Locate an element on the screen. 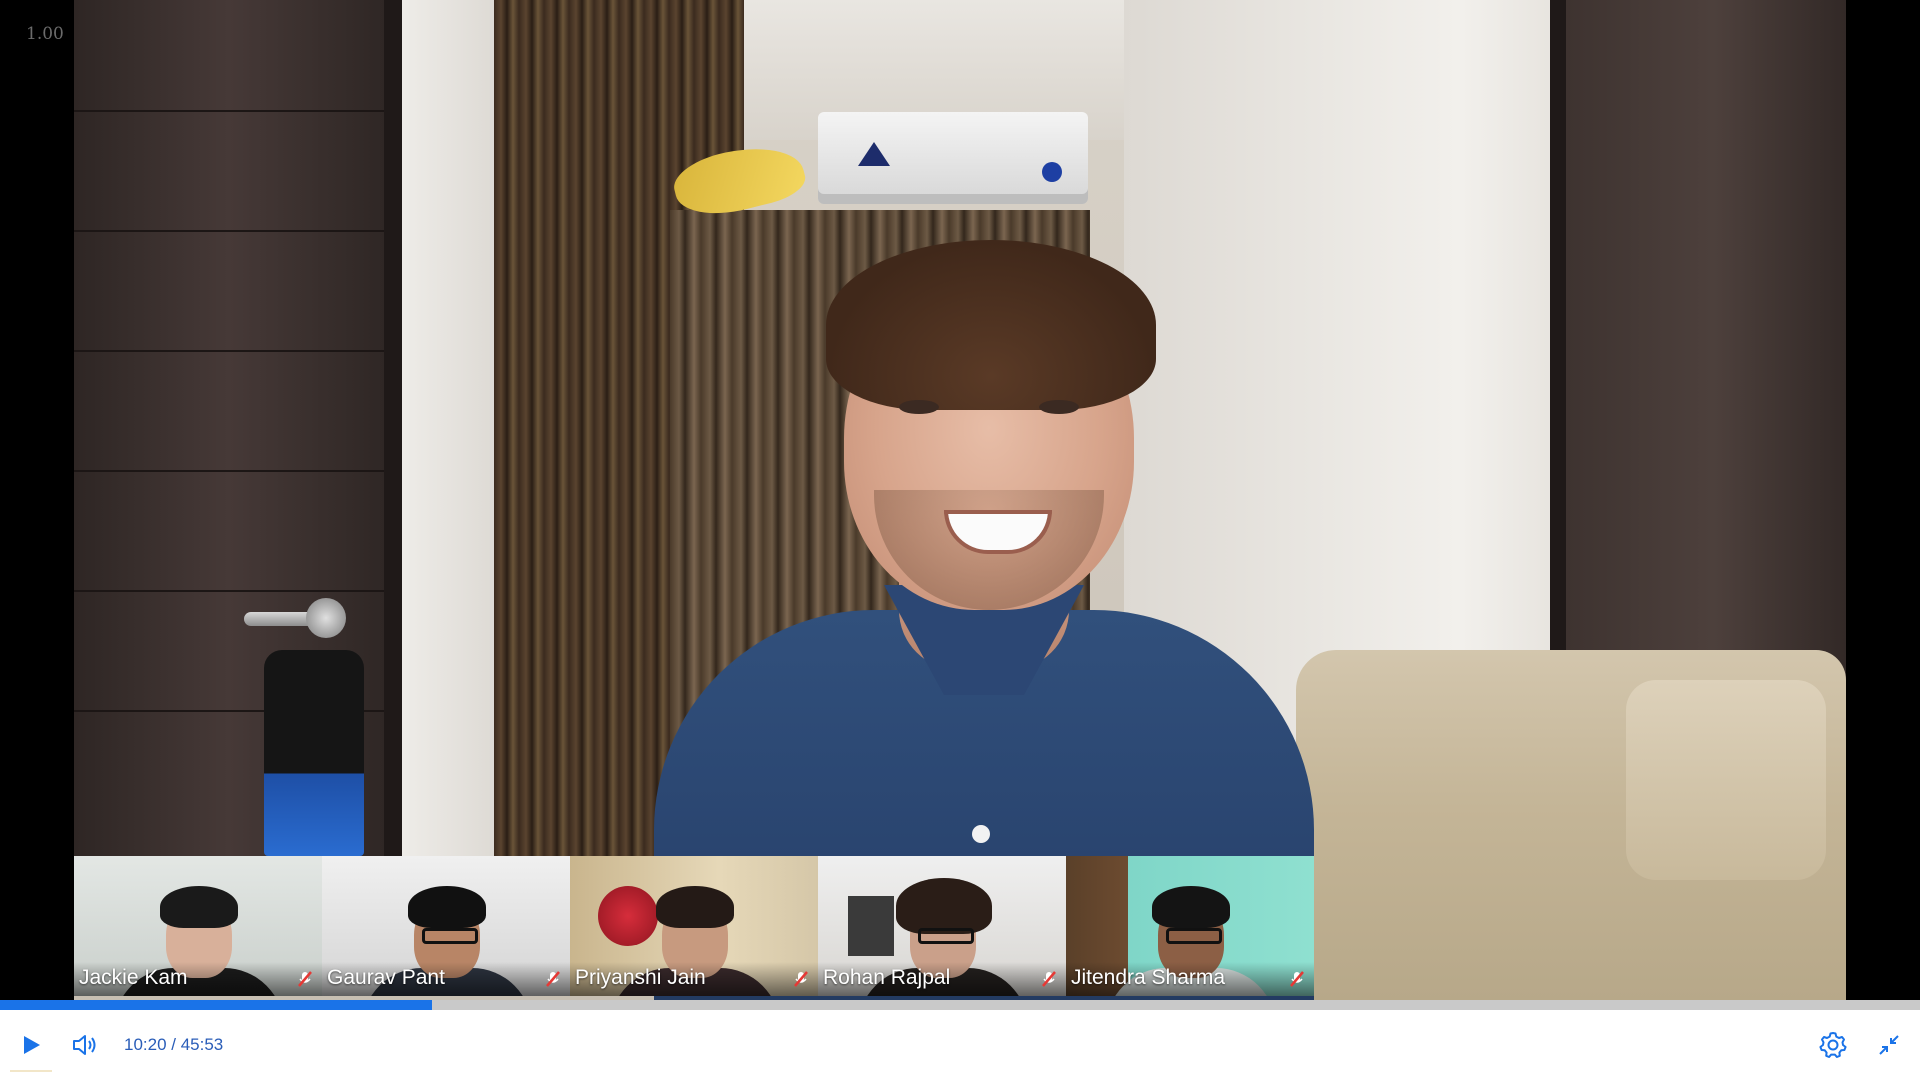  hanging-jacket is located at coordinates (314, 753).